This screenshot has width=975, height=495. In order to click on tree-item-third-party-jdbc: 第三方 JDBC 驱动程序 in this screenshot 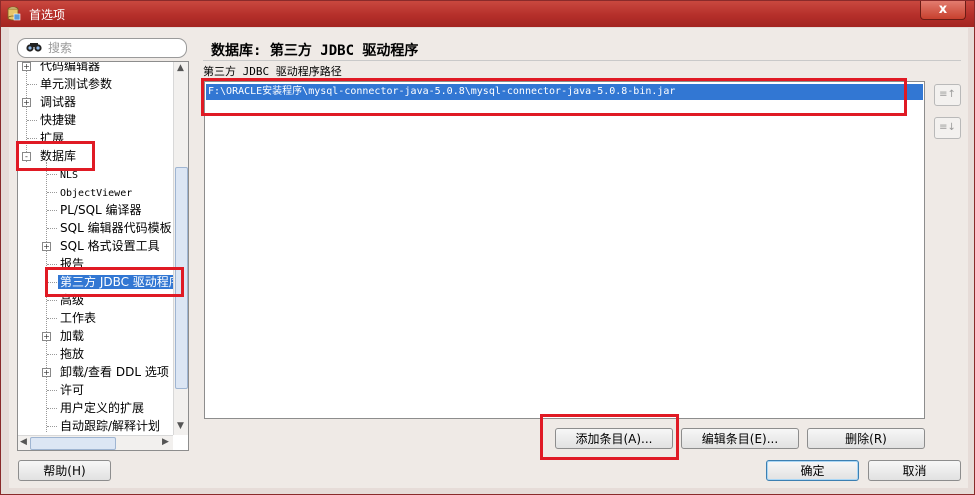, I will do `click(100, 282)`.